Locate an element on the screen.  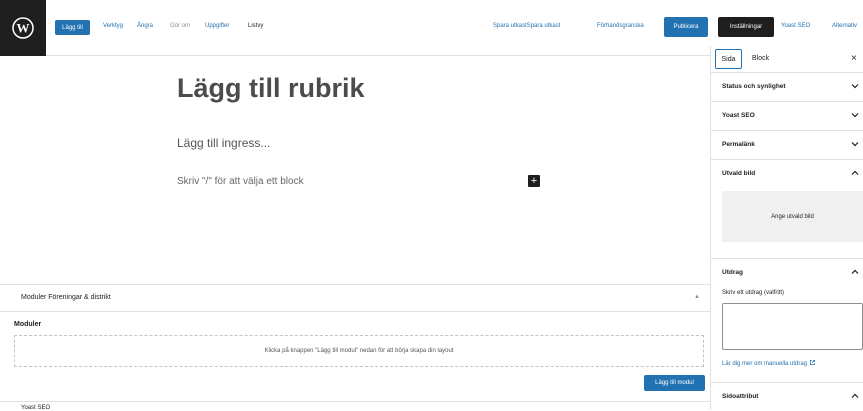
tab-block: Block is located at coordinates (760, 58).